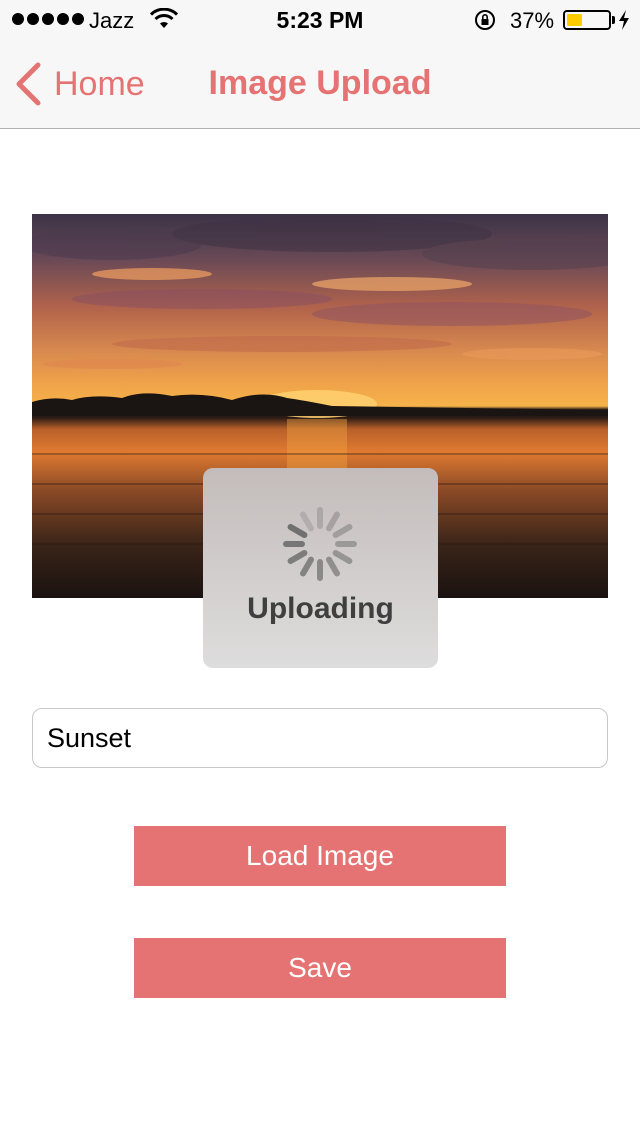 The image size is (640, 1136). Describe the element at coordinates (320, 20) in the screenshot. I see `status-bar: Jazz 5:23 PM 37%` at that location.